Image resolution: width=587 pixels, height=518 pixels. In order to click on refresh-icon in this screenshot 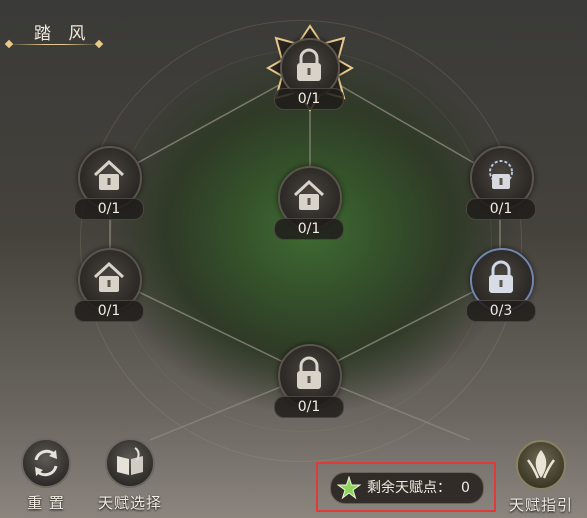, I will do `click(46, 463)`.